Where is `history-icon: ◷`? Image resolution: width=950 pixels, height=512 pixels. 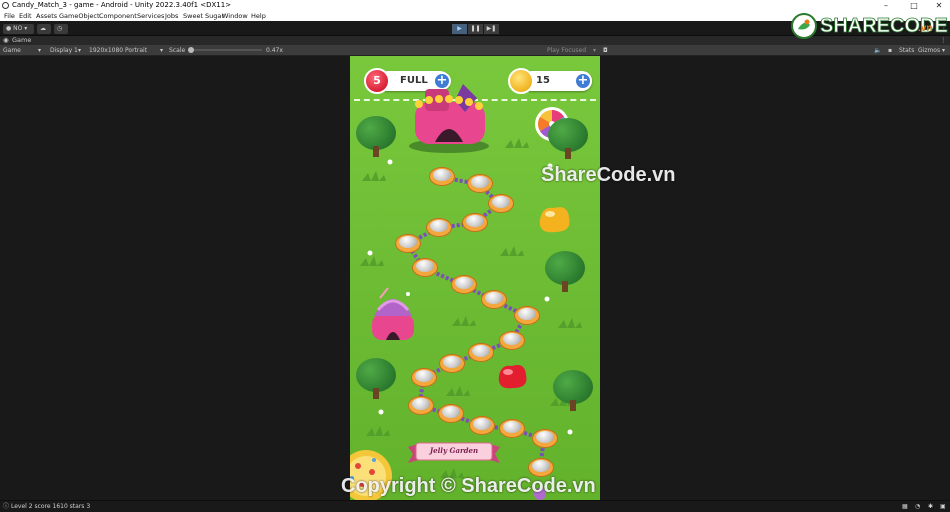
history-icon: ◷ is located at coordinates (61, 29).